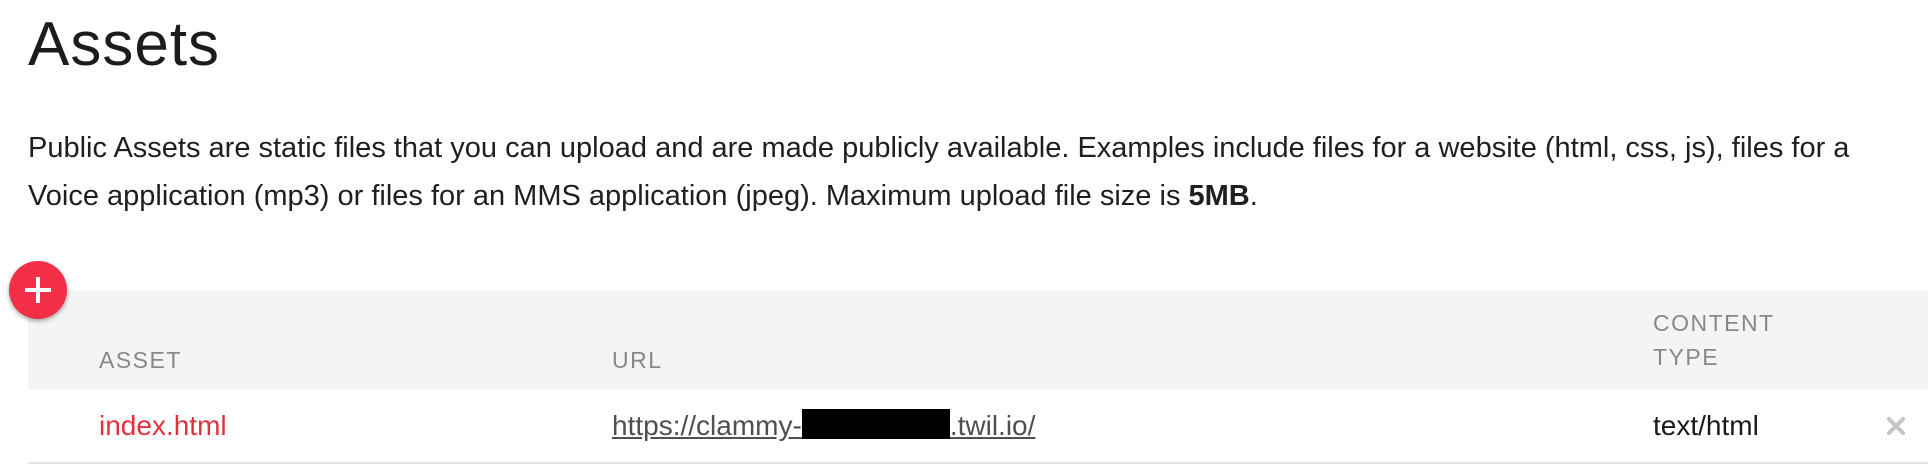 This screenshot has height=472, width=1928. I want to click on plus-icon, so click(38, 290).